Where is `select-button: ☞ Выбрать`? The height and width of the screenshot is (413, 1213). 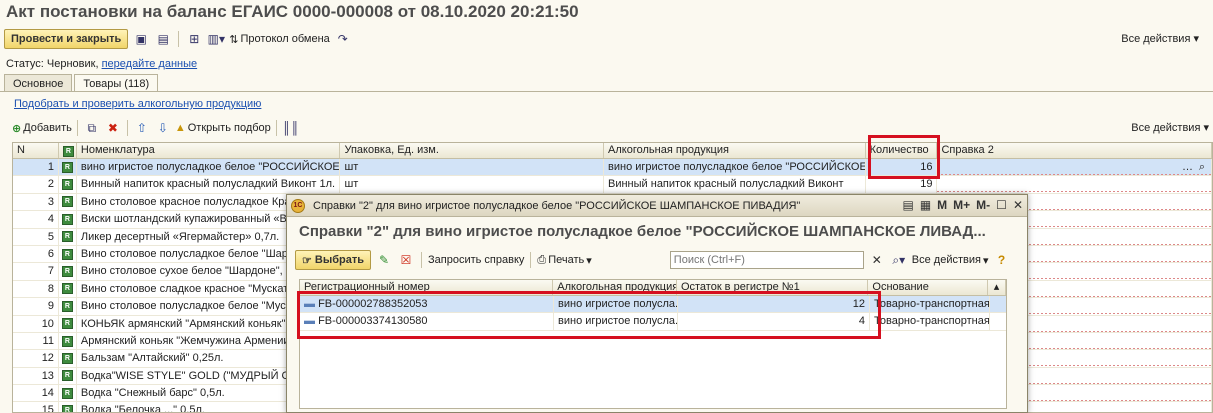
select-button: ☞ Выбрать is located at coordinates (333, 260).